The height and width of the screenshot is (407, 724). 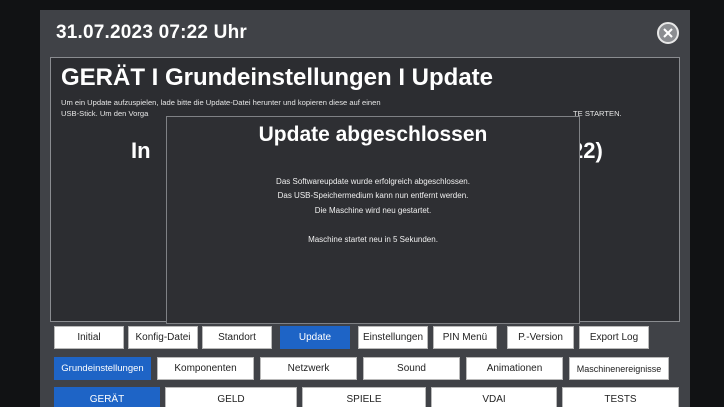 I want to click on page-title: GERÄT I Grundeinstellungen I Update, so click(x=277, y=77).